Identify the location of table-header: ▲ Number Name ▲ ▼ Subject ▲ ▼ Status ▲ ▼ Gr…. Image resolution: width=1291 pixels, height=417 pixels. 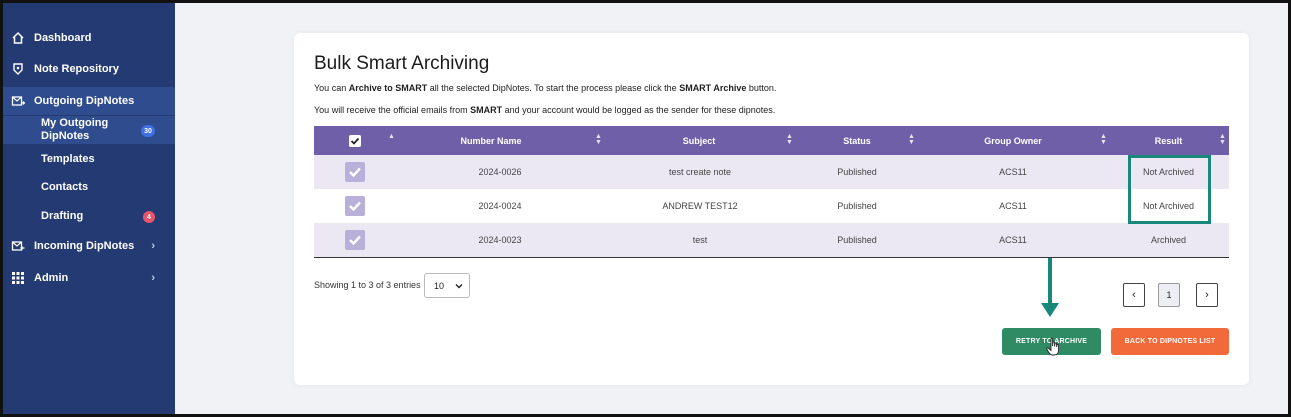
(771, 140).